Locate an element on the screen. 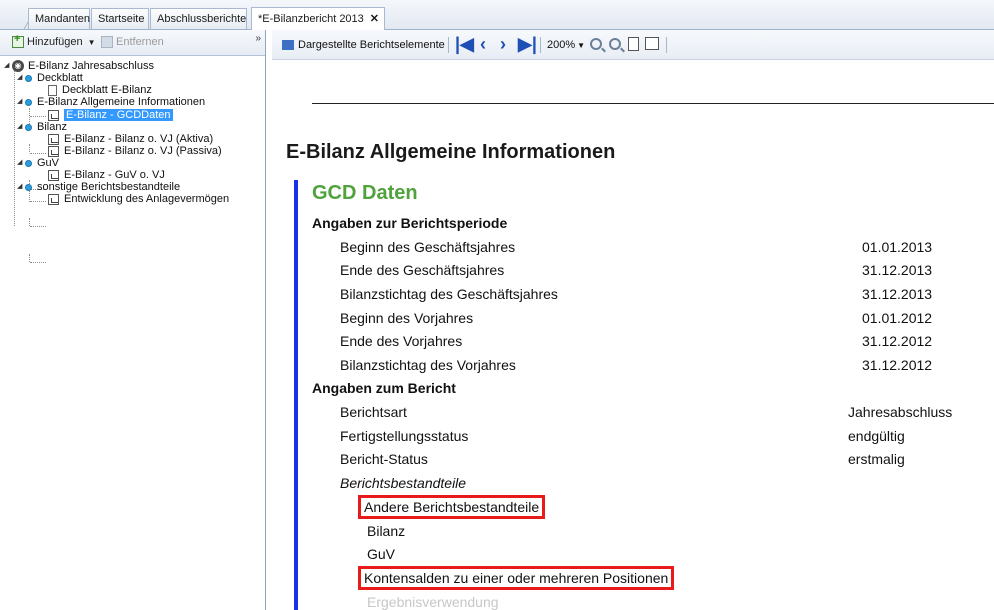 Image resolution: width=994 pixels, height=610 pixels. tab-abschlussberichte: Abschlussberichte is located at coordinates (198, 18).